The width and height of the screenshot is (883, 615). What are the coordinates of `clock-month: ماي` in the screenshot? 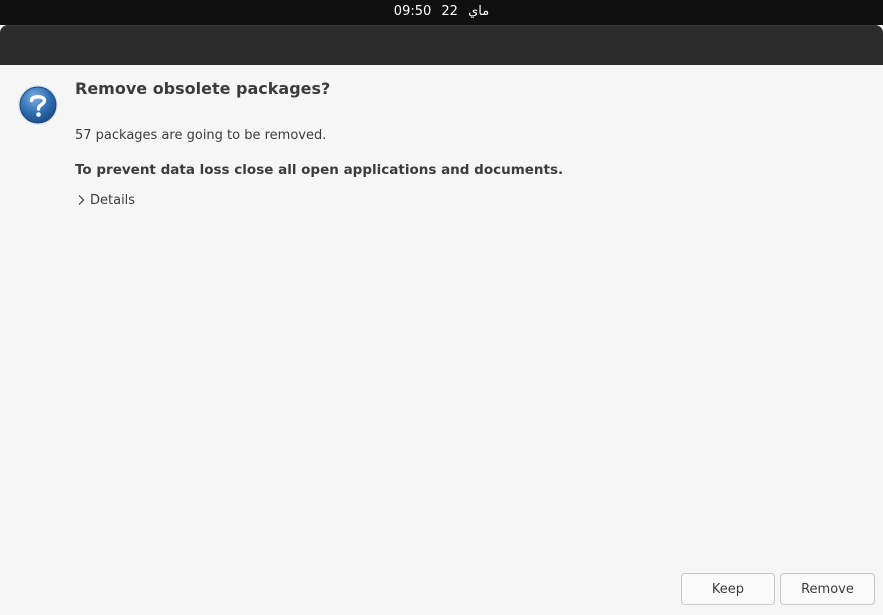 It's located at (479, 11).